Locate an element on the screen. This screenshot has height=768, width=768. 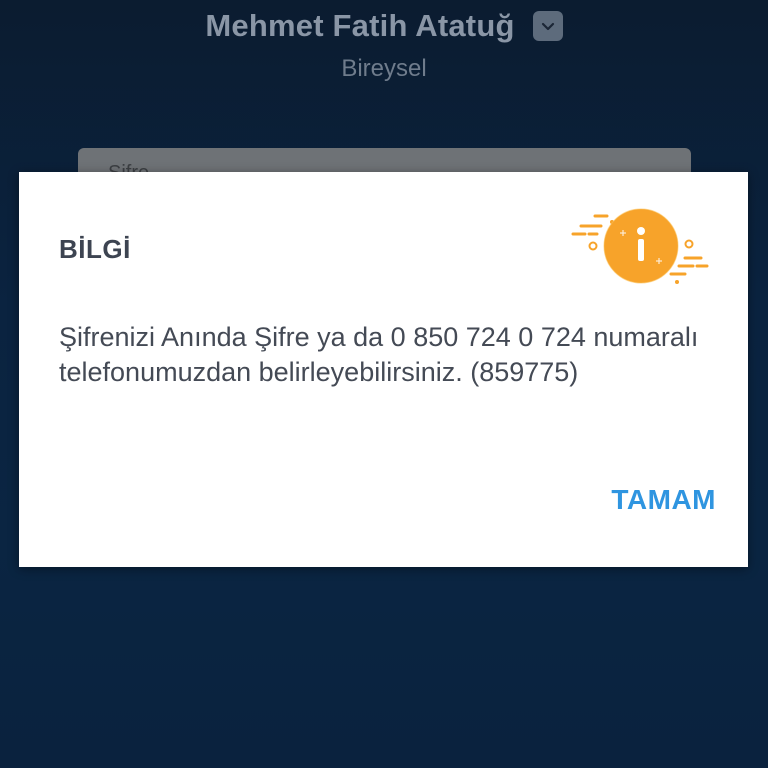
dialog-title: BİLGİ is located at coordinates (95, 249).